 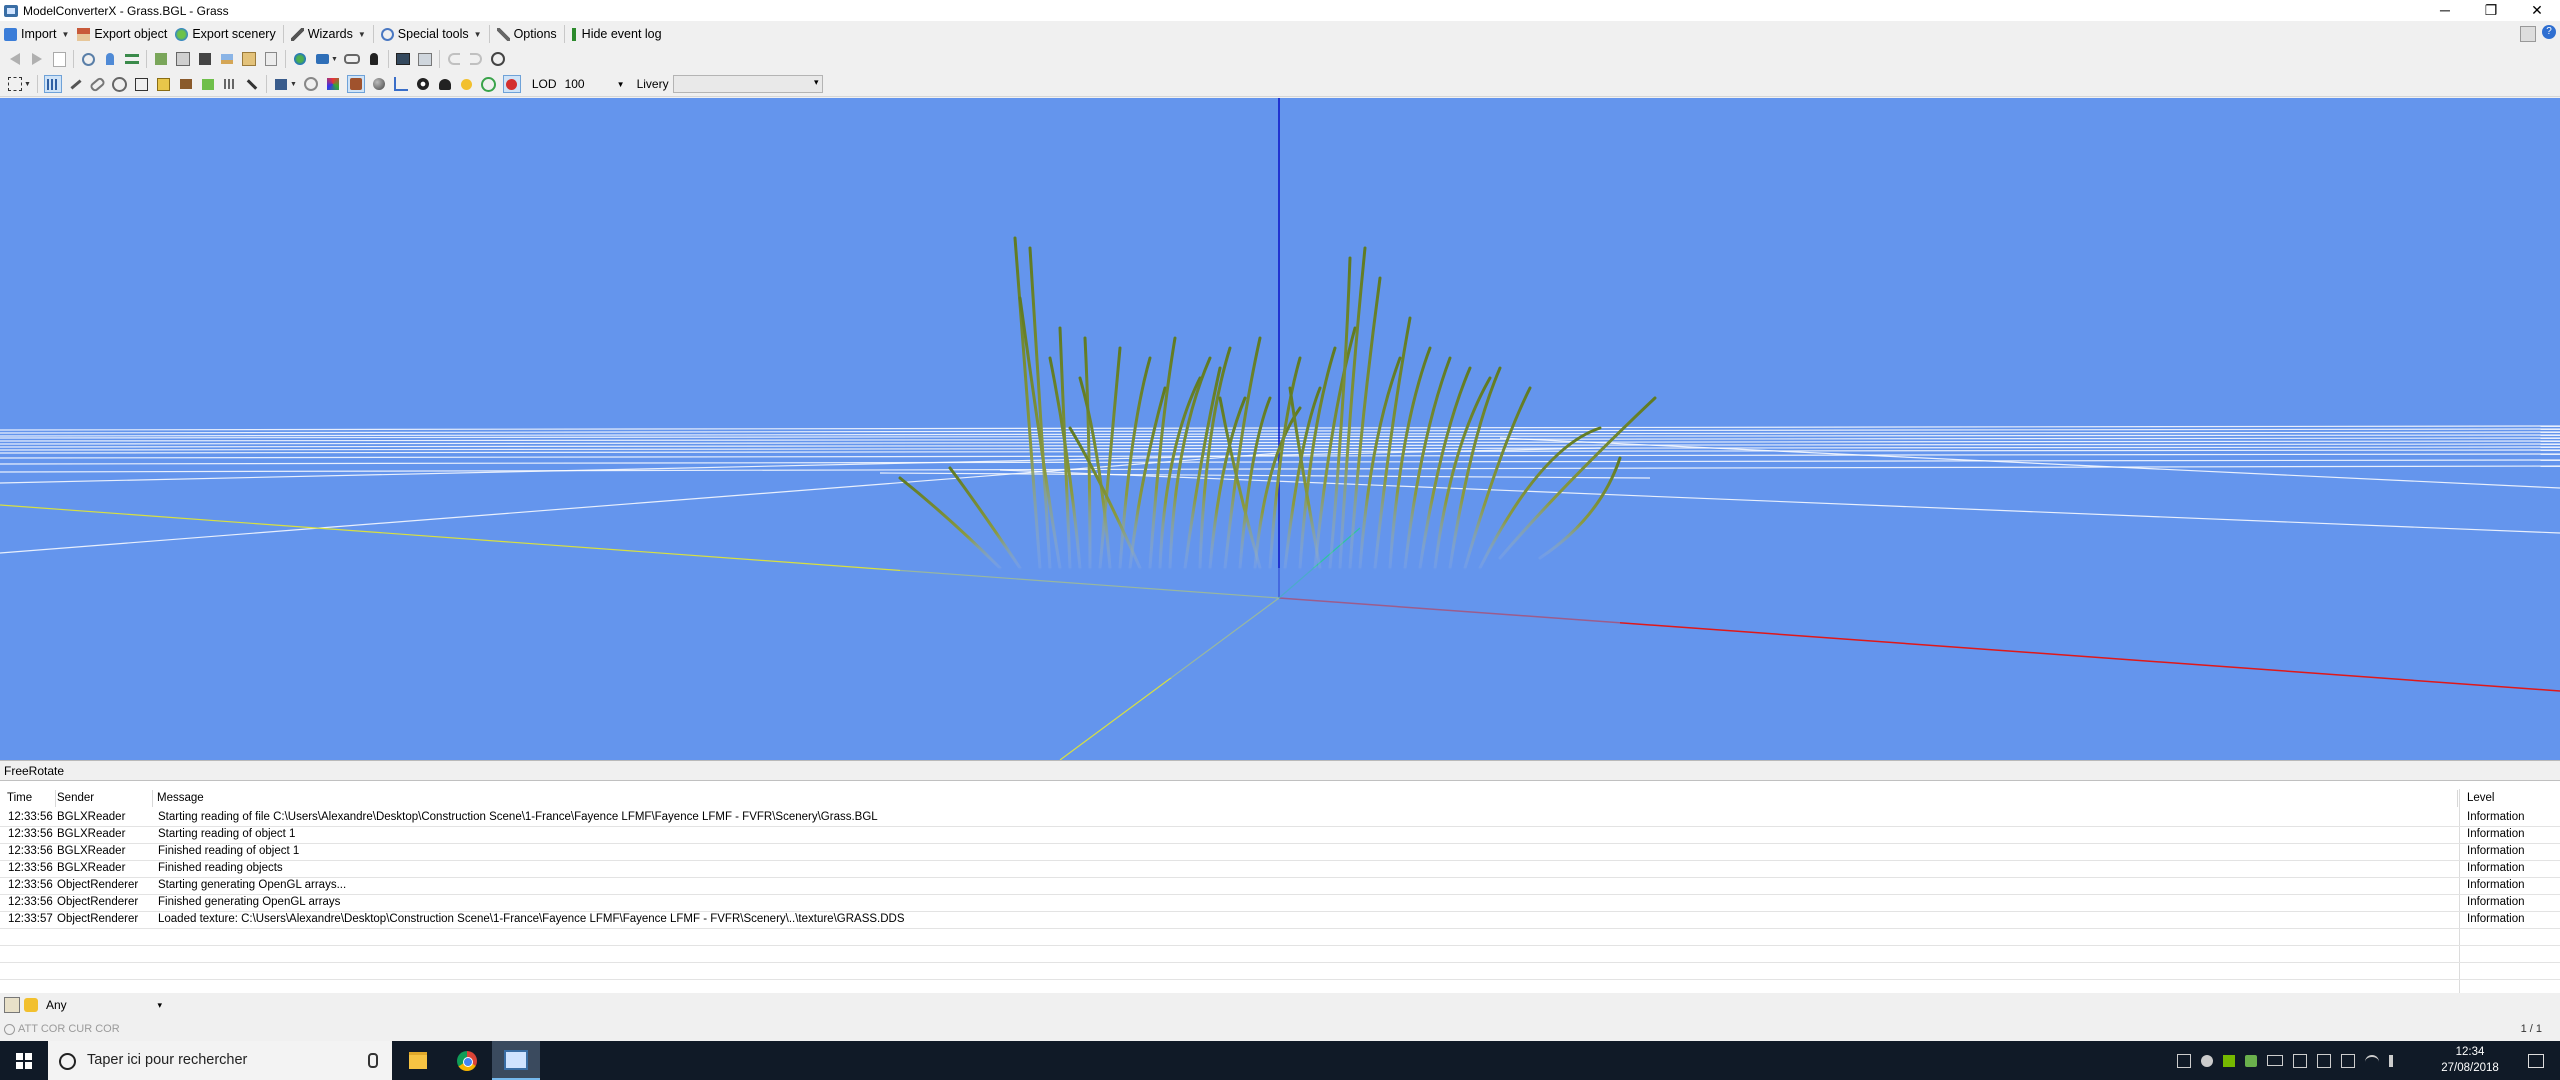 I want to click on link-icon, so click(x=351, y=59).